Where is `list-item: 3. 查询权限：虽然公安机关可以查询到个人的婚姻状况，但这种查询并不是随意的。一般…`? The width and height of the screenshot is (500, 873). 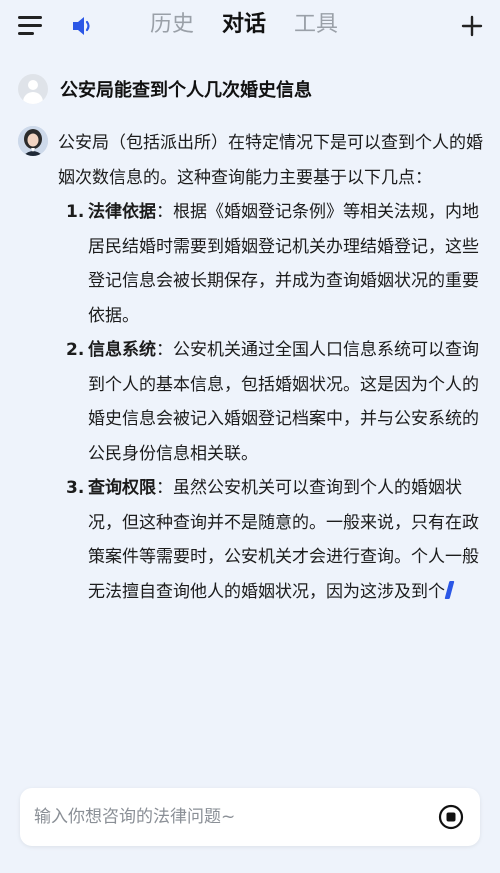
list-item: 3. 查询权限：虽然公安机关可以查询到个人的婚姻状况，但这种查询并不是随意的。一般… is located at coordinates (273, 540).